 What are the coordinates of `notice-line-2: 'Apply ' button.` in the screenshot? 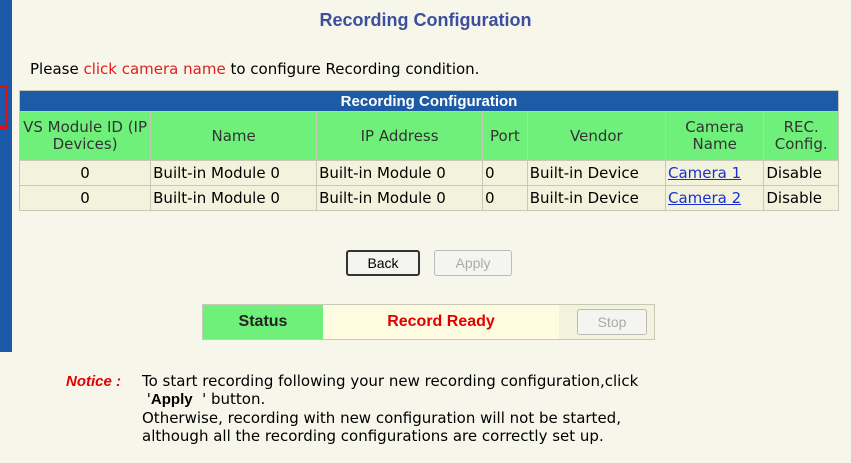 It's located at (492, 399).